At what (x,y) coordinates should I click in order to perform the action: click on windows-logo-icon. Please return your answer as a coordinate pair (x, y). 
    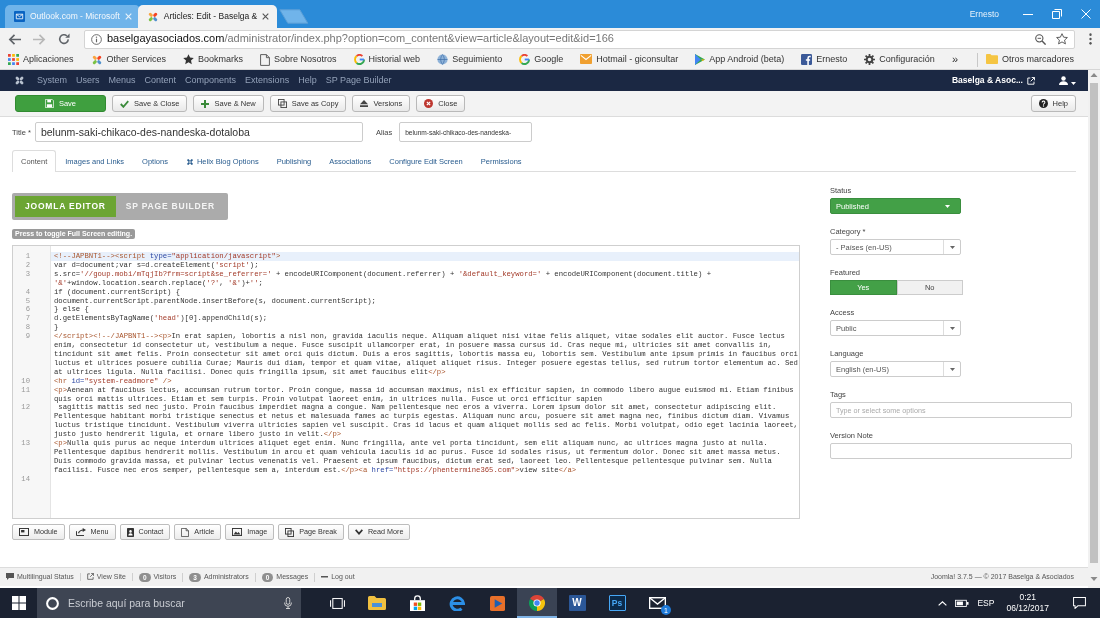
    Looking at the image, I should click on (18, 603).